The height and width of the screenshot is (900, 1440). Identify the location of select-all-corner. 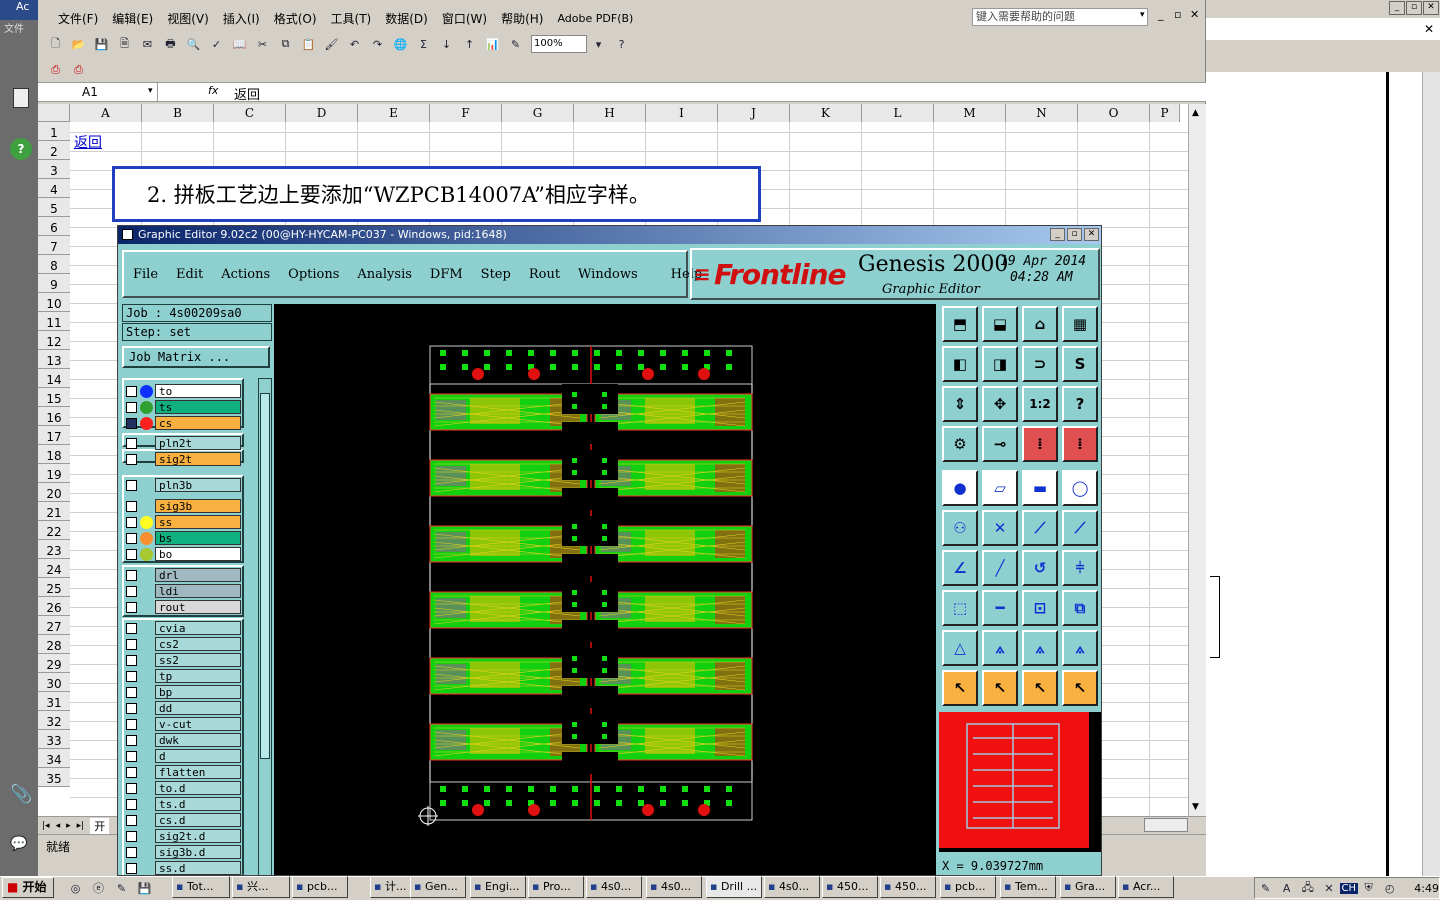
(54, 113).